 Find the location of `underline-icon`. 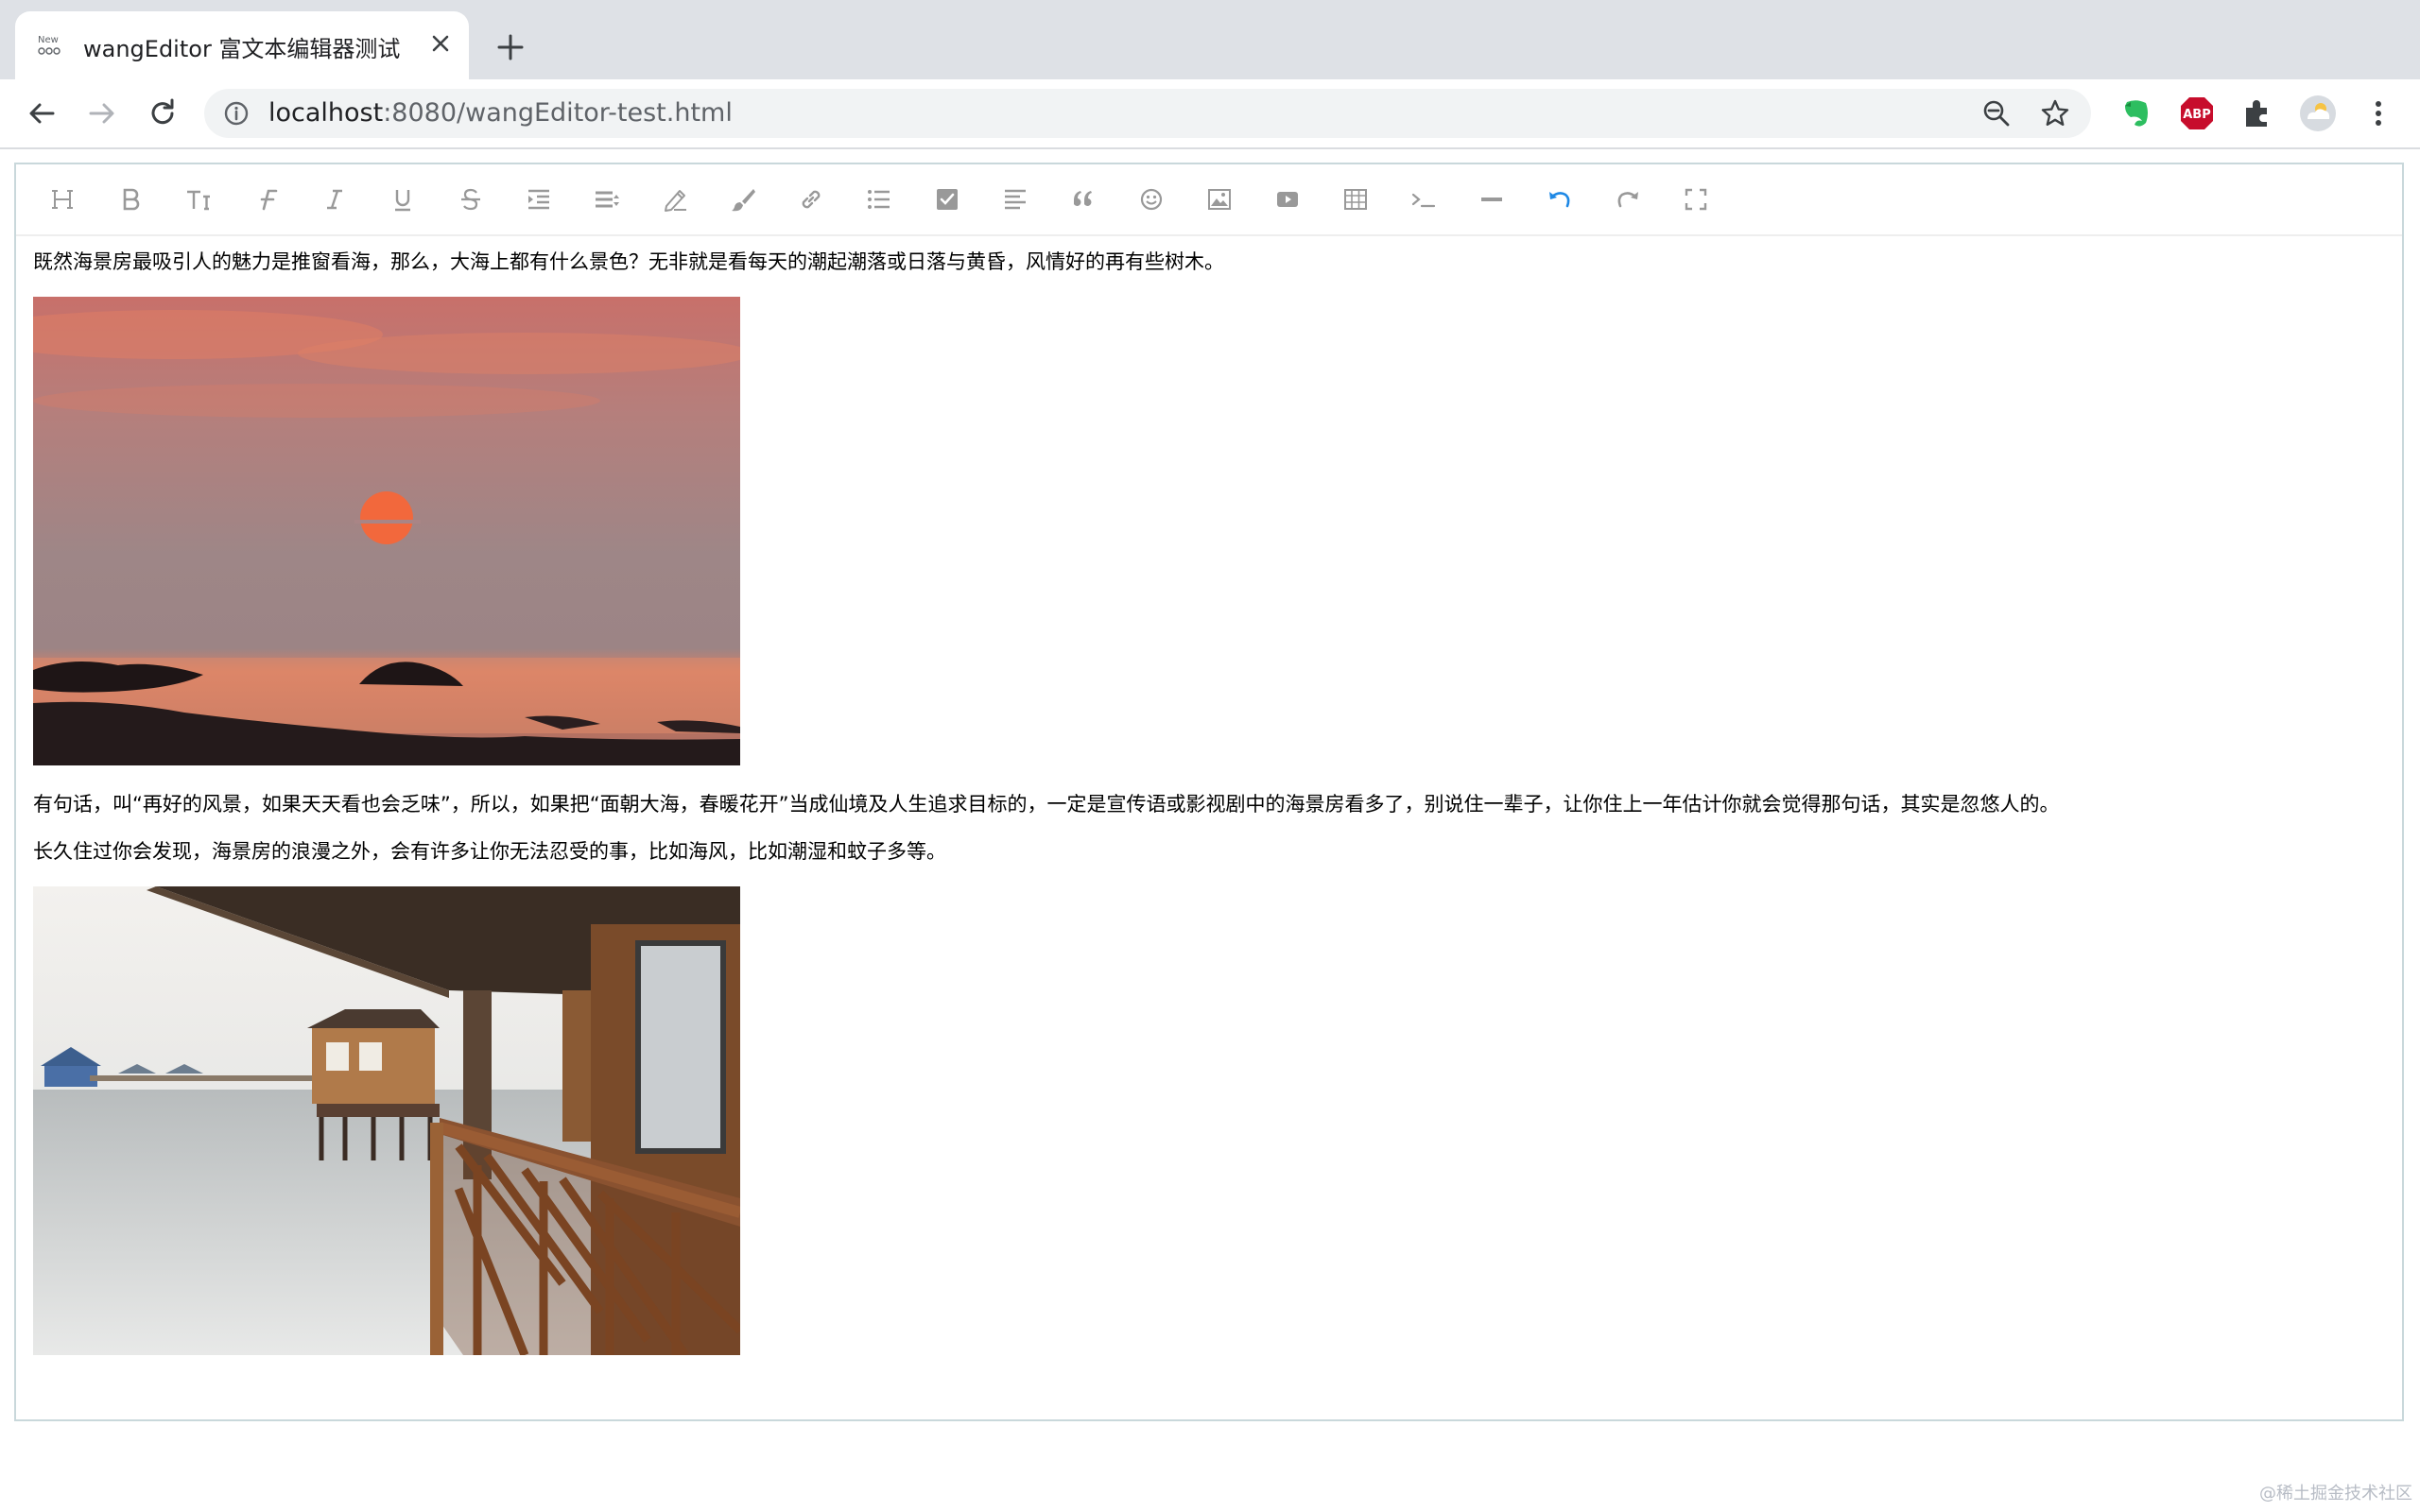

underline-icon is located at coordinates (403, 199).